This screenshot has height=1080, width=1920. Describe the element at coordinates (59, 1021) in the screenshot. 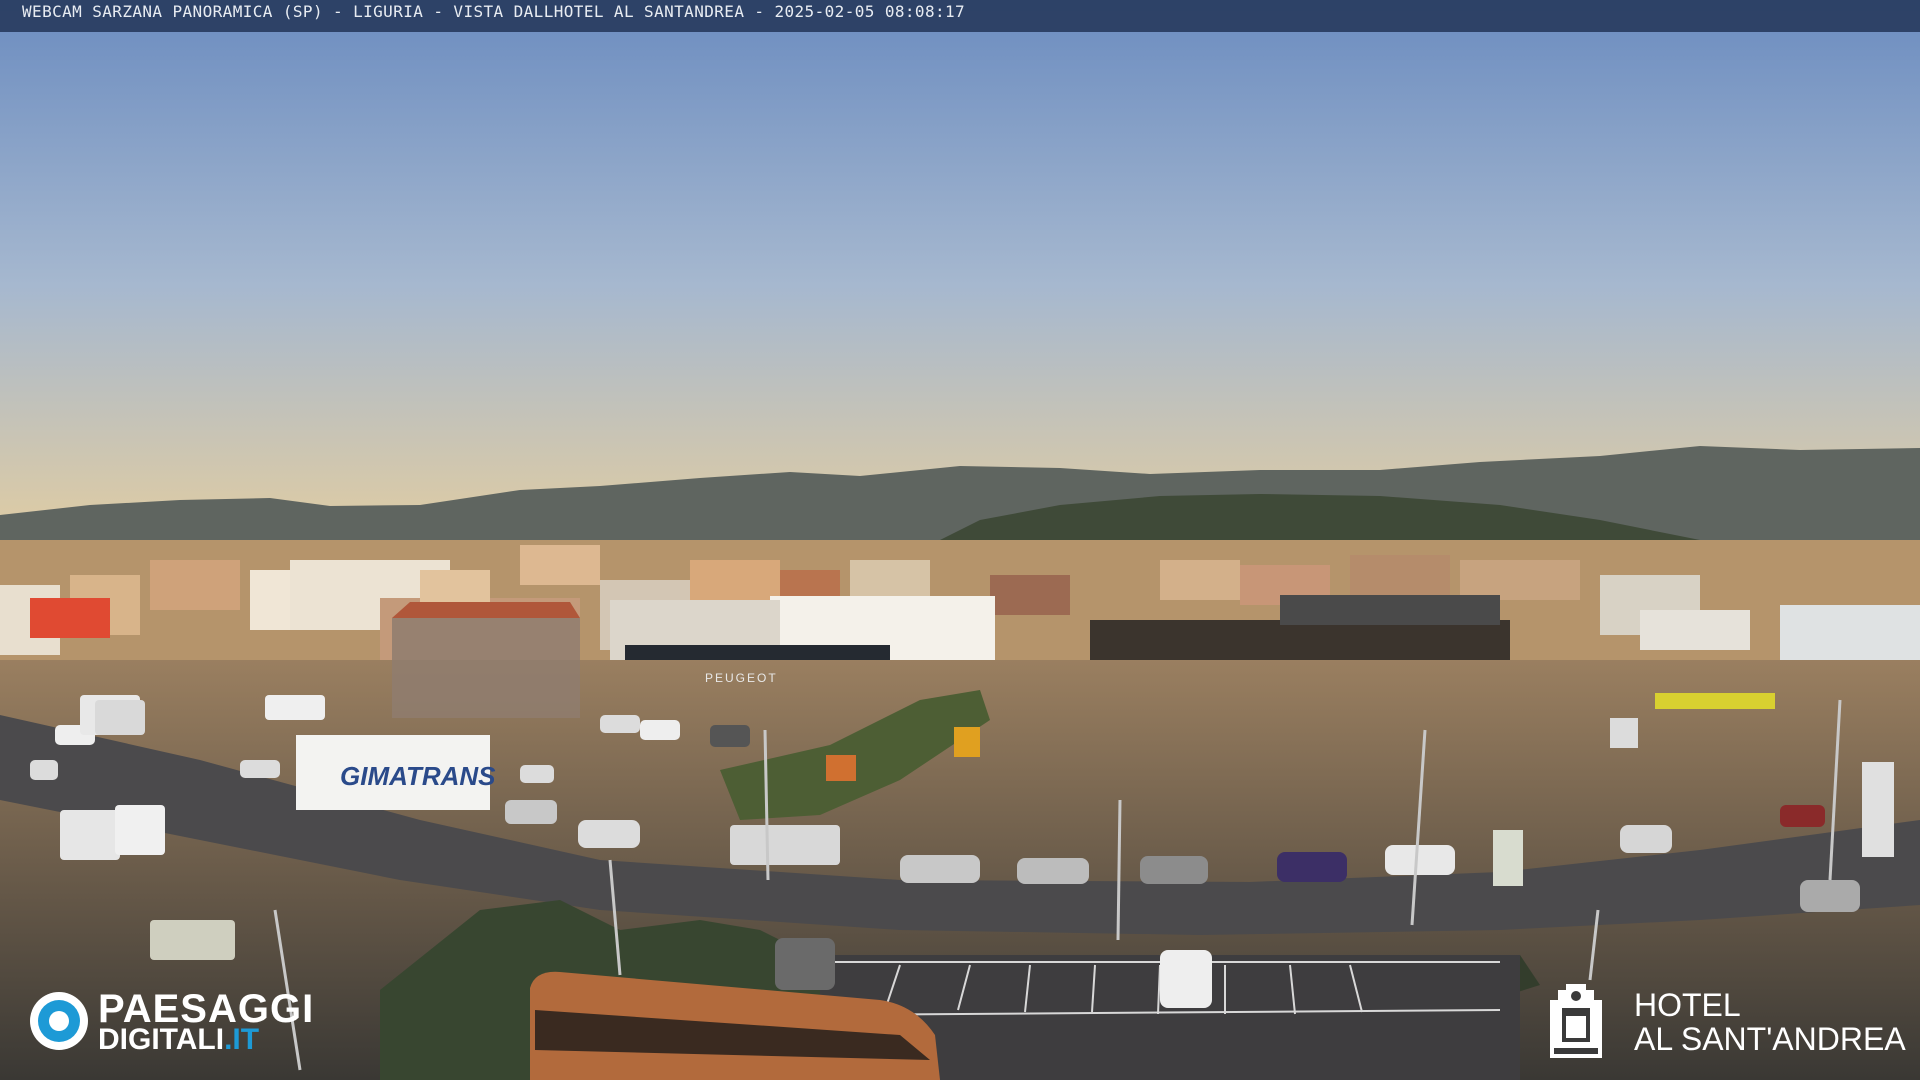

I see `eye-icon` at that location.